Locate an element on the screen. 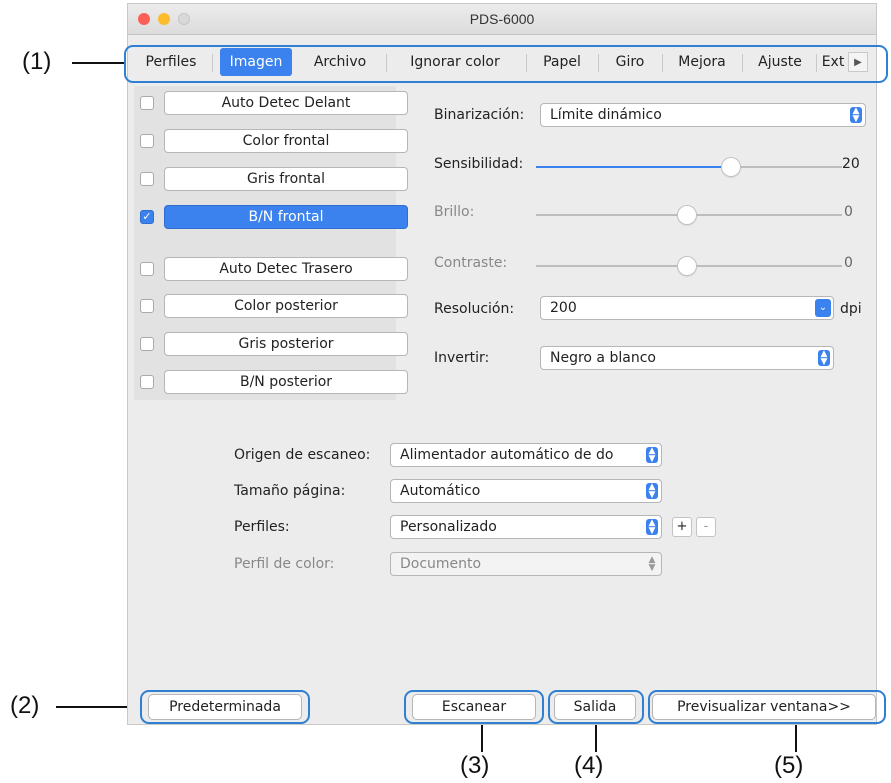  invertir-stepper-icon: ▲ ▼ is located at coordinates (824, 358).